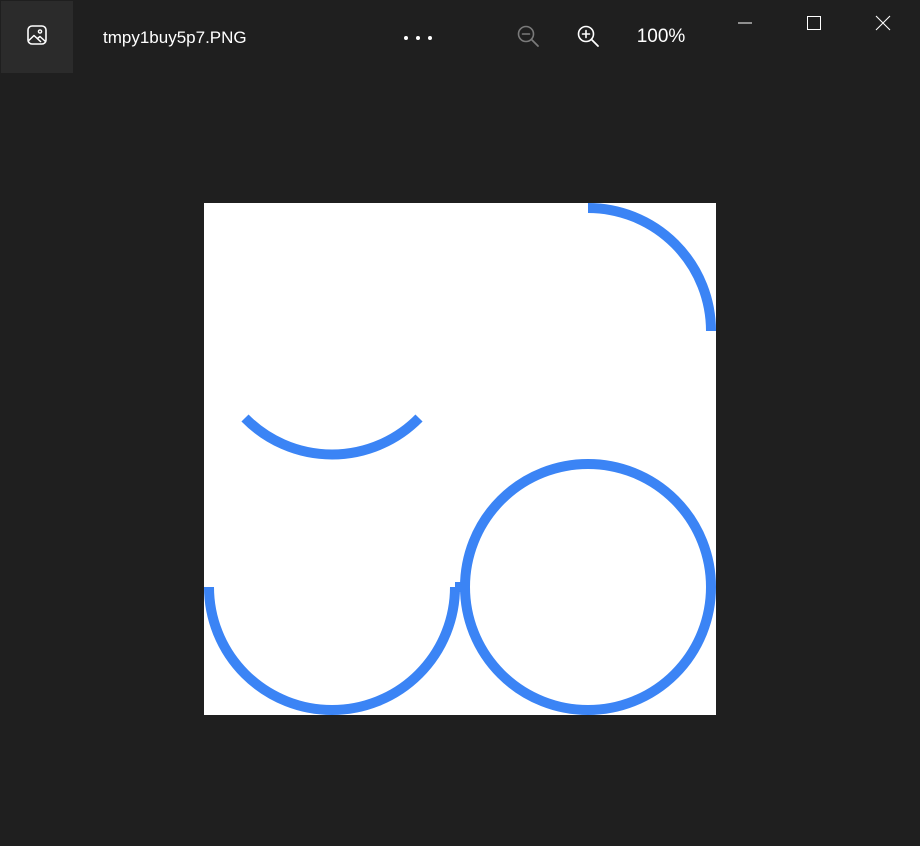 The image size is (920, 846). Describe the element at coordinates (175, 37) in the screenshot. I see `file-name-title: tmpy1buy5p7.PNG` at that location.